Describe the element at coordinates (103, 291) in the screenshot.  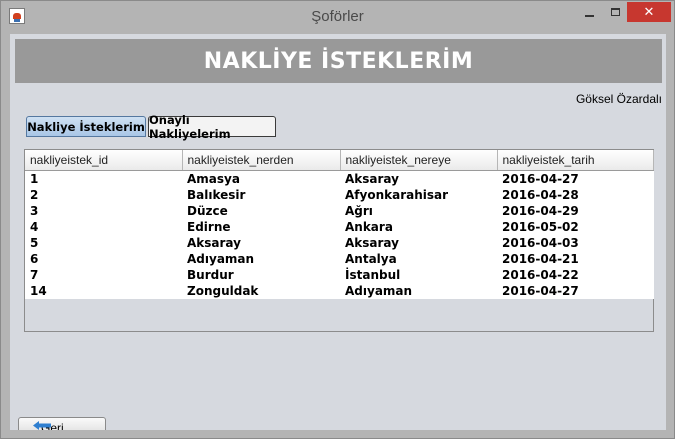
I see `cell-id: 14` at that location.